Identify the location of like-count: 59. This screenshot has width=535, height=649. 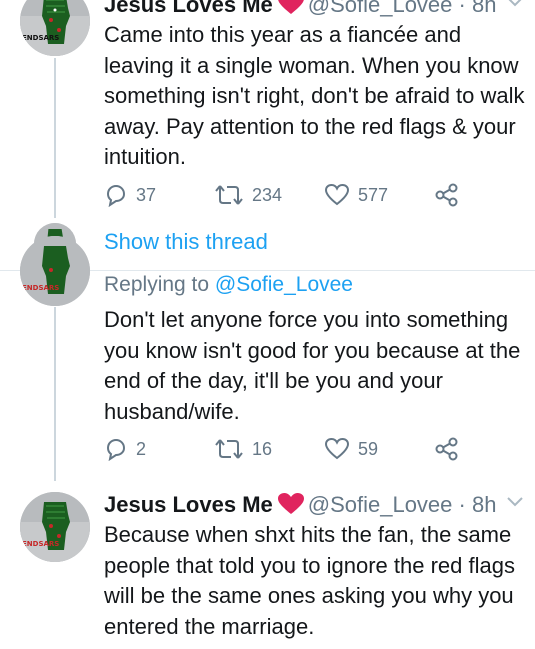
(368, 448).